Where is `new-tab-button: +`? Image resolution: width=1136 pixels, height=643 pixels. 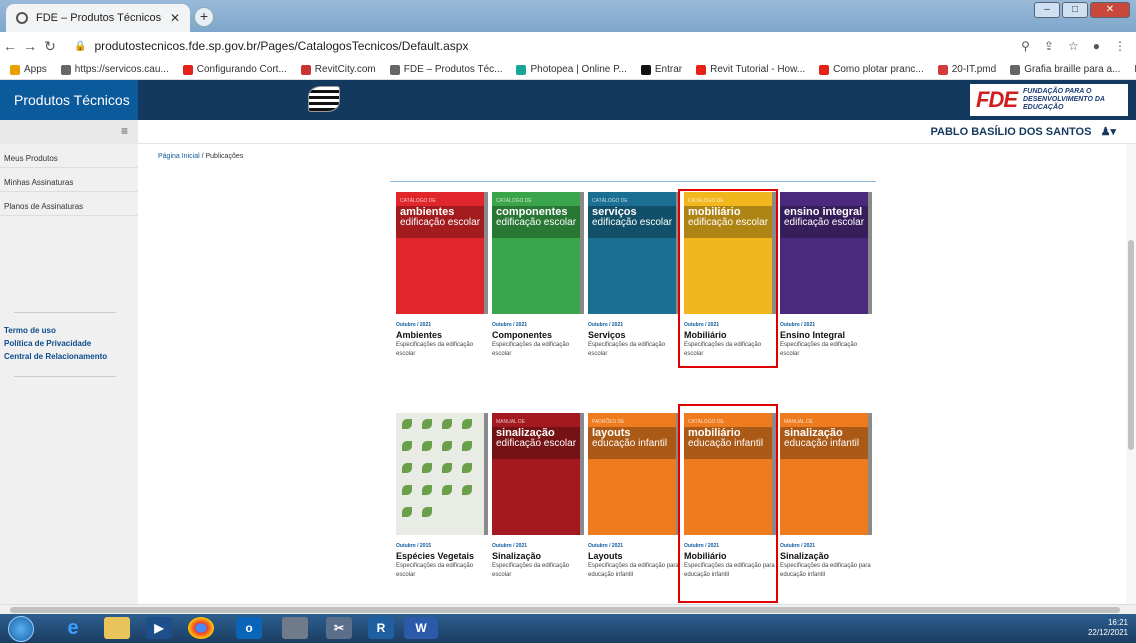
new-tab-button: + is located at coordinates (204, 17).